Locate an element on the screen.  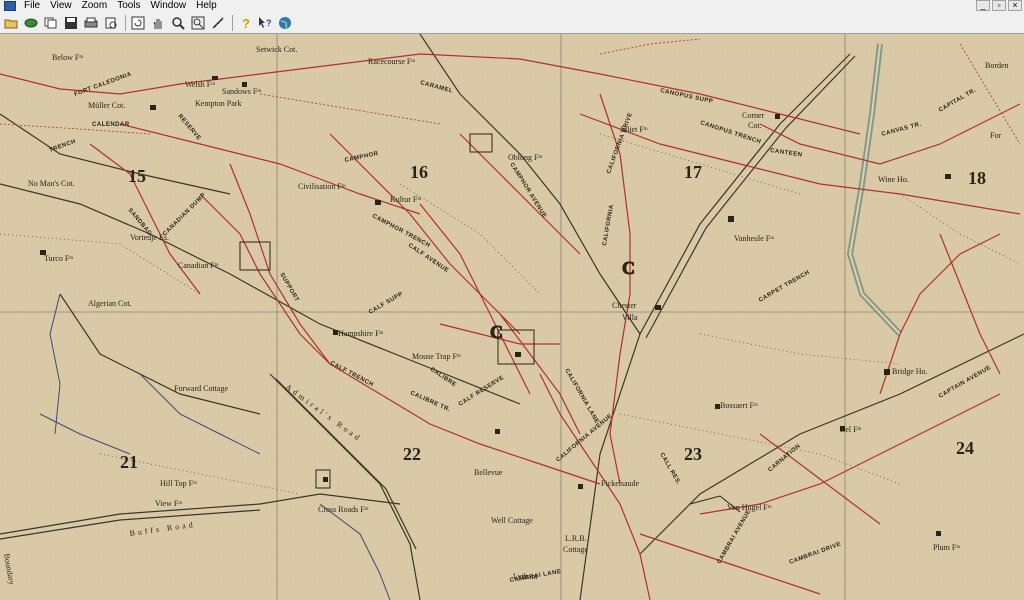
place-label: Plum Fᵐ is located at coordinates (946, 547).